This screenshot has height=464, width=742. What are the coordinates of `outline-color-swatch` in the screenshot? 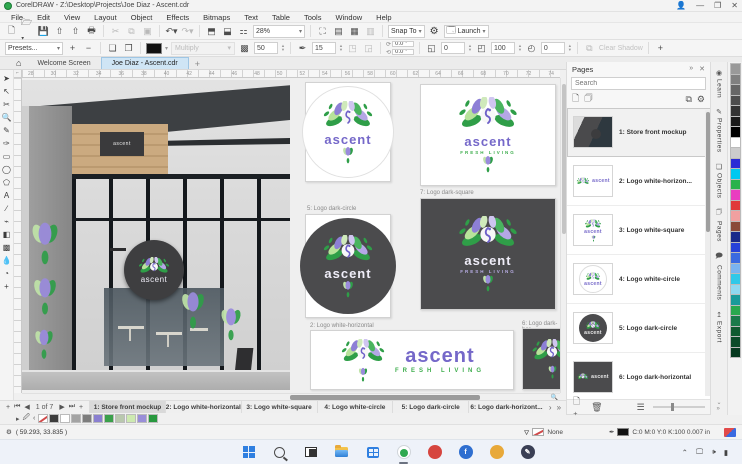 It's located at (623, 432).